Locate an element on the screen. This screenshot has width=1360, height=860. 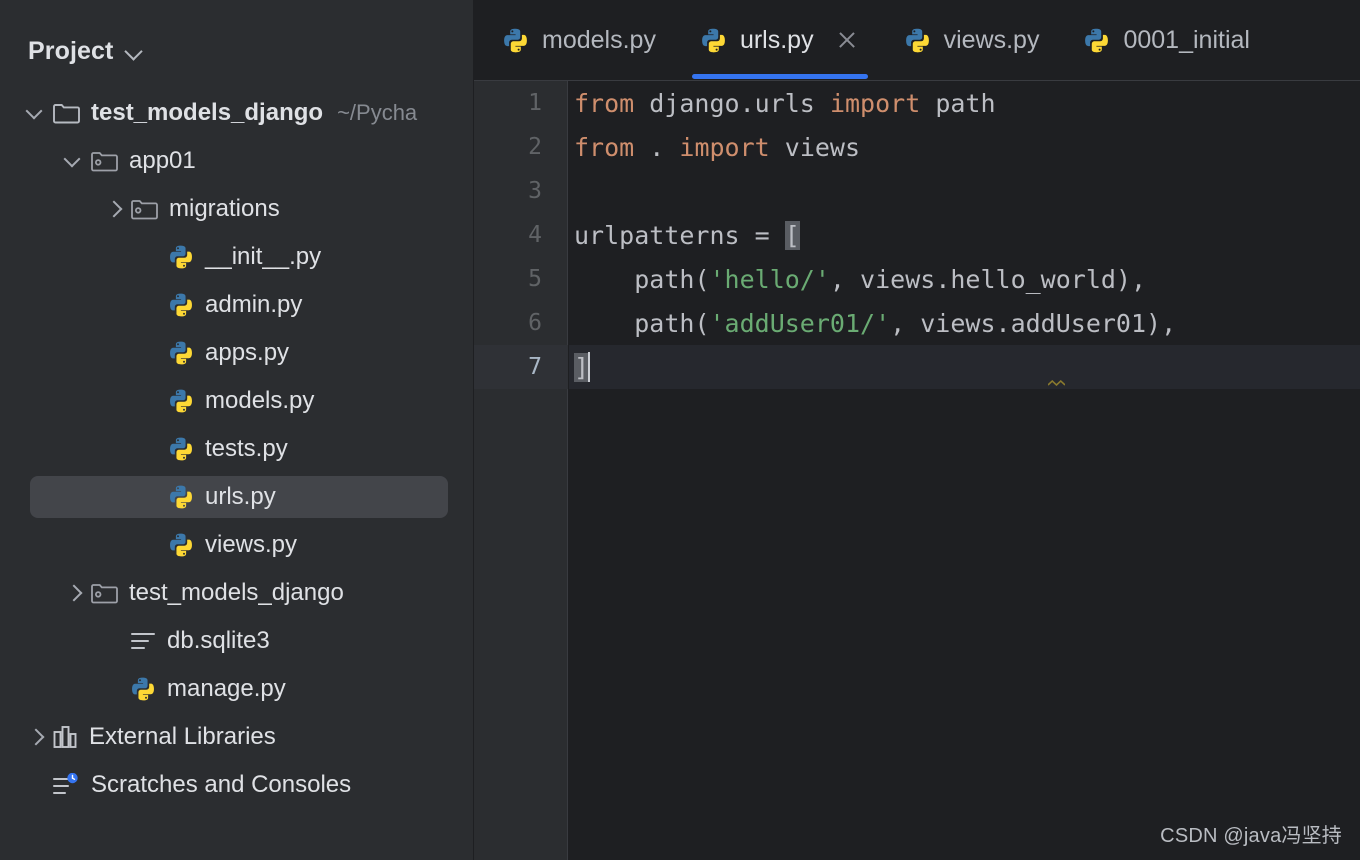
editor-tab-views-py: views.py is located at coordinates (972, 40).